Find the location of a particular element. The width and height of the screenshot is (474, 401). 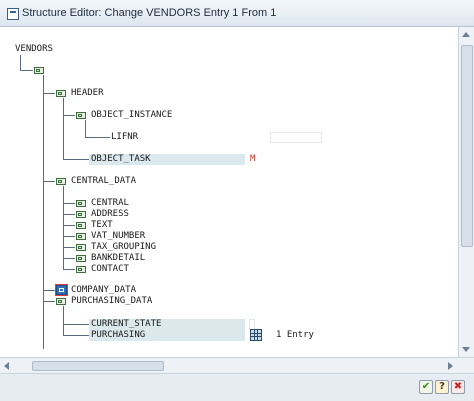

scroll-down-icon is located at coordinates (466, 349).